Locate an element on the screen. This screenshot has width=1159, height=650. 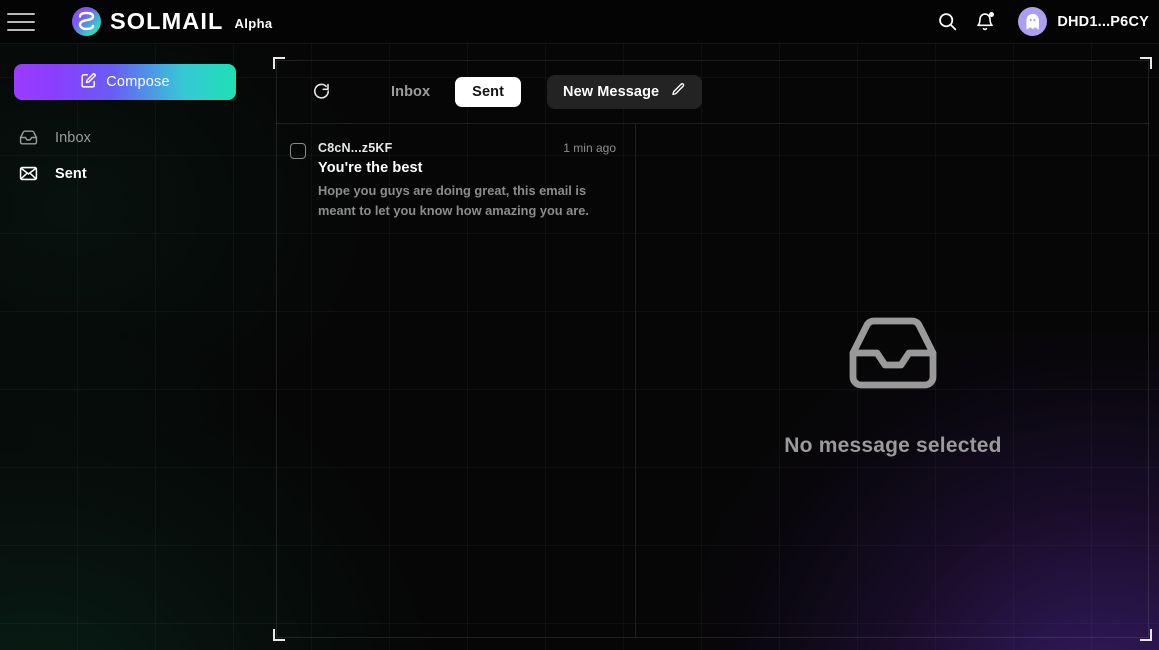
new-message-label: New Message is located at coordinates (611, 91).